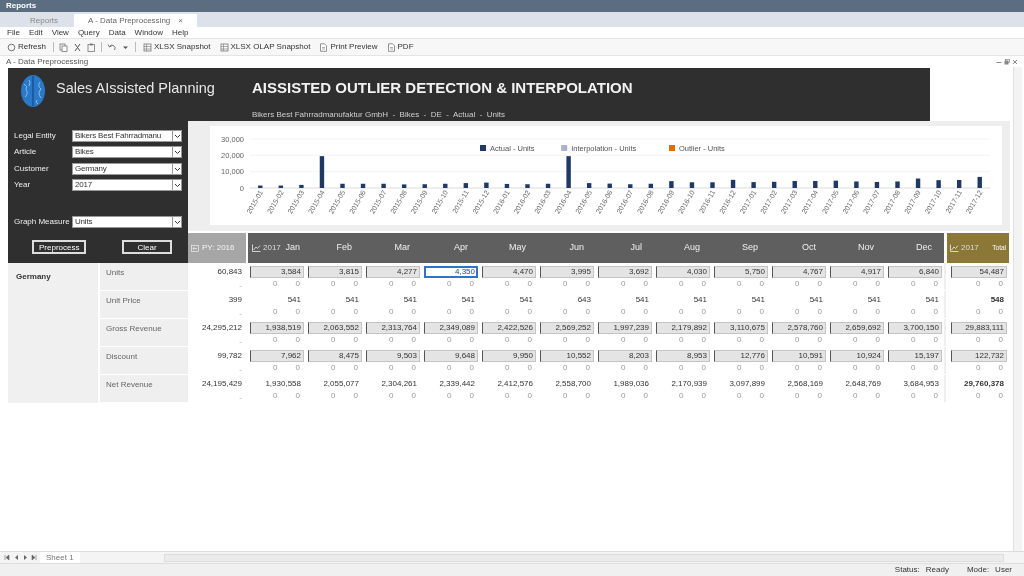 The image size is (1024, 576). I want to click on sheet-tab: Sheet 1, so click(60, 557).